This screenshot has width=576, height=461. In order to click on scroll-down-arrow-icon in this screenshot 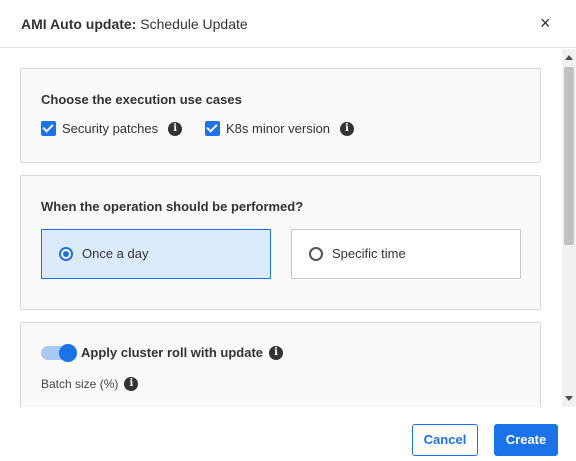, I will do `click(569, 398)`.